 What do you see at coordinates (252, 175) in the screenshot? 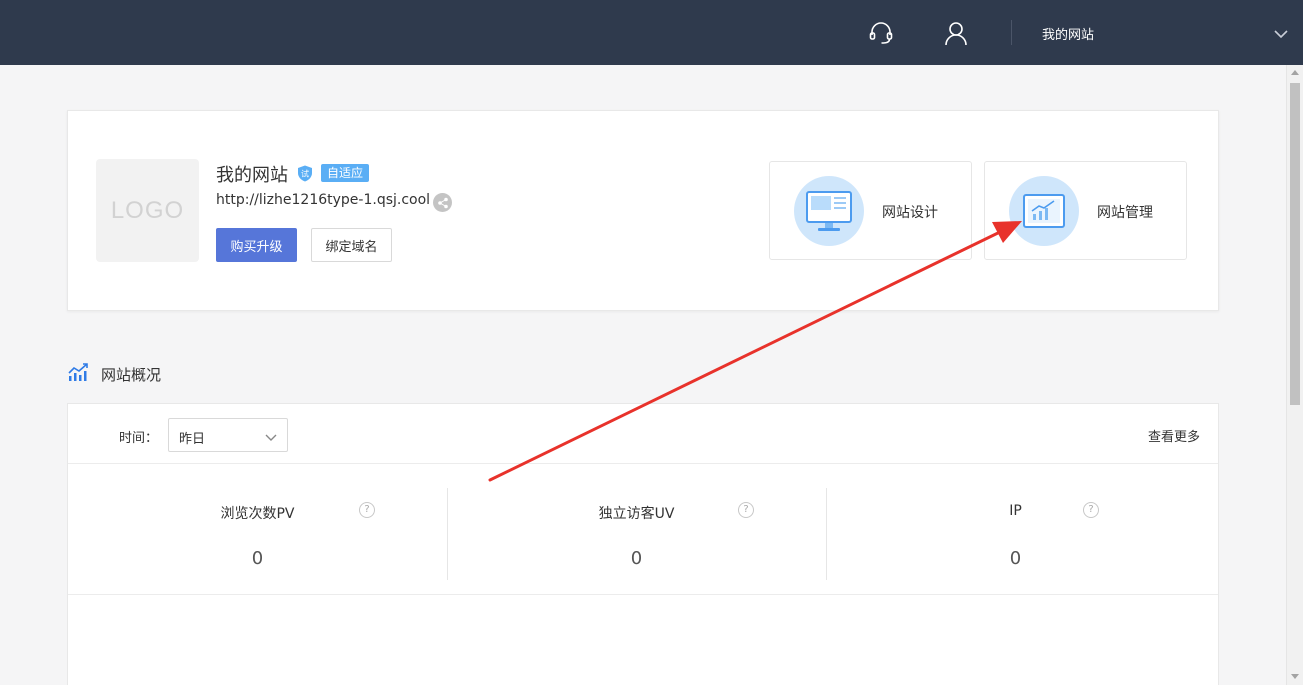
I see `site-title: 我的网站` at bounding box center [252, 175].